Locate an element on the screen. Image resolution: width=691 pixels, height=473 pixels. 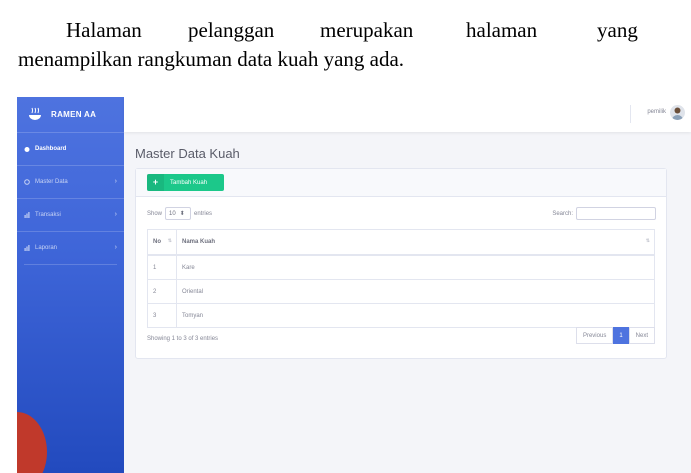
brand: RAMEN AA is located at coordinates (70, 114).